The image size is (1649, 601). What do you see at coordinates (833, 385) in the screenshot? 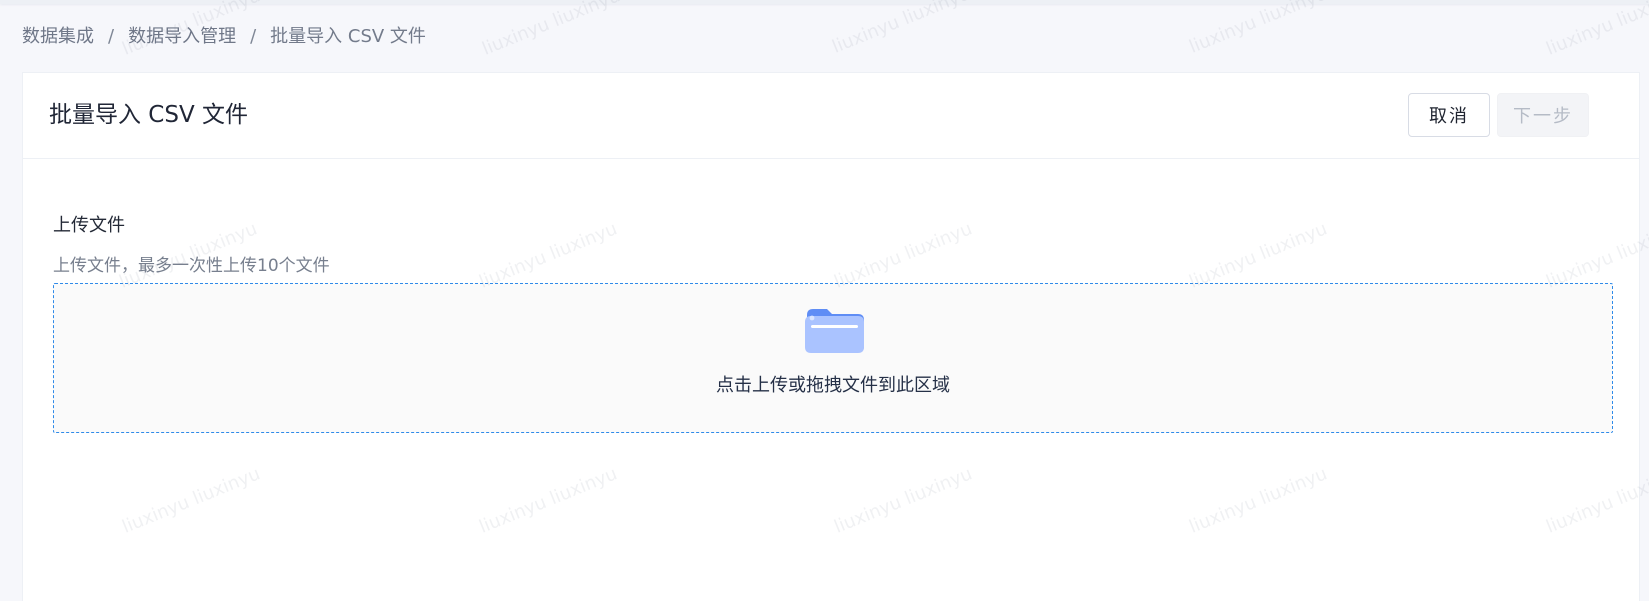
I see `dropzone-text: 点击上传或拖拽文件到此区域` at bounding box center [833, 385].